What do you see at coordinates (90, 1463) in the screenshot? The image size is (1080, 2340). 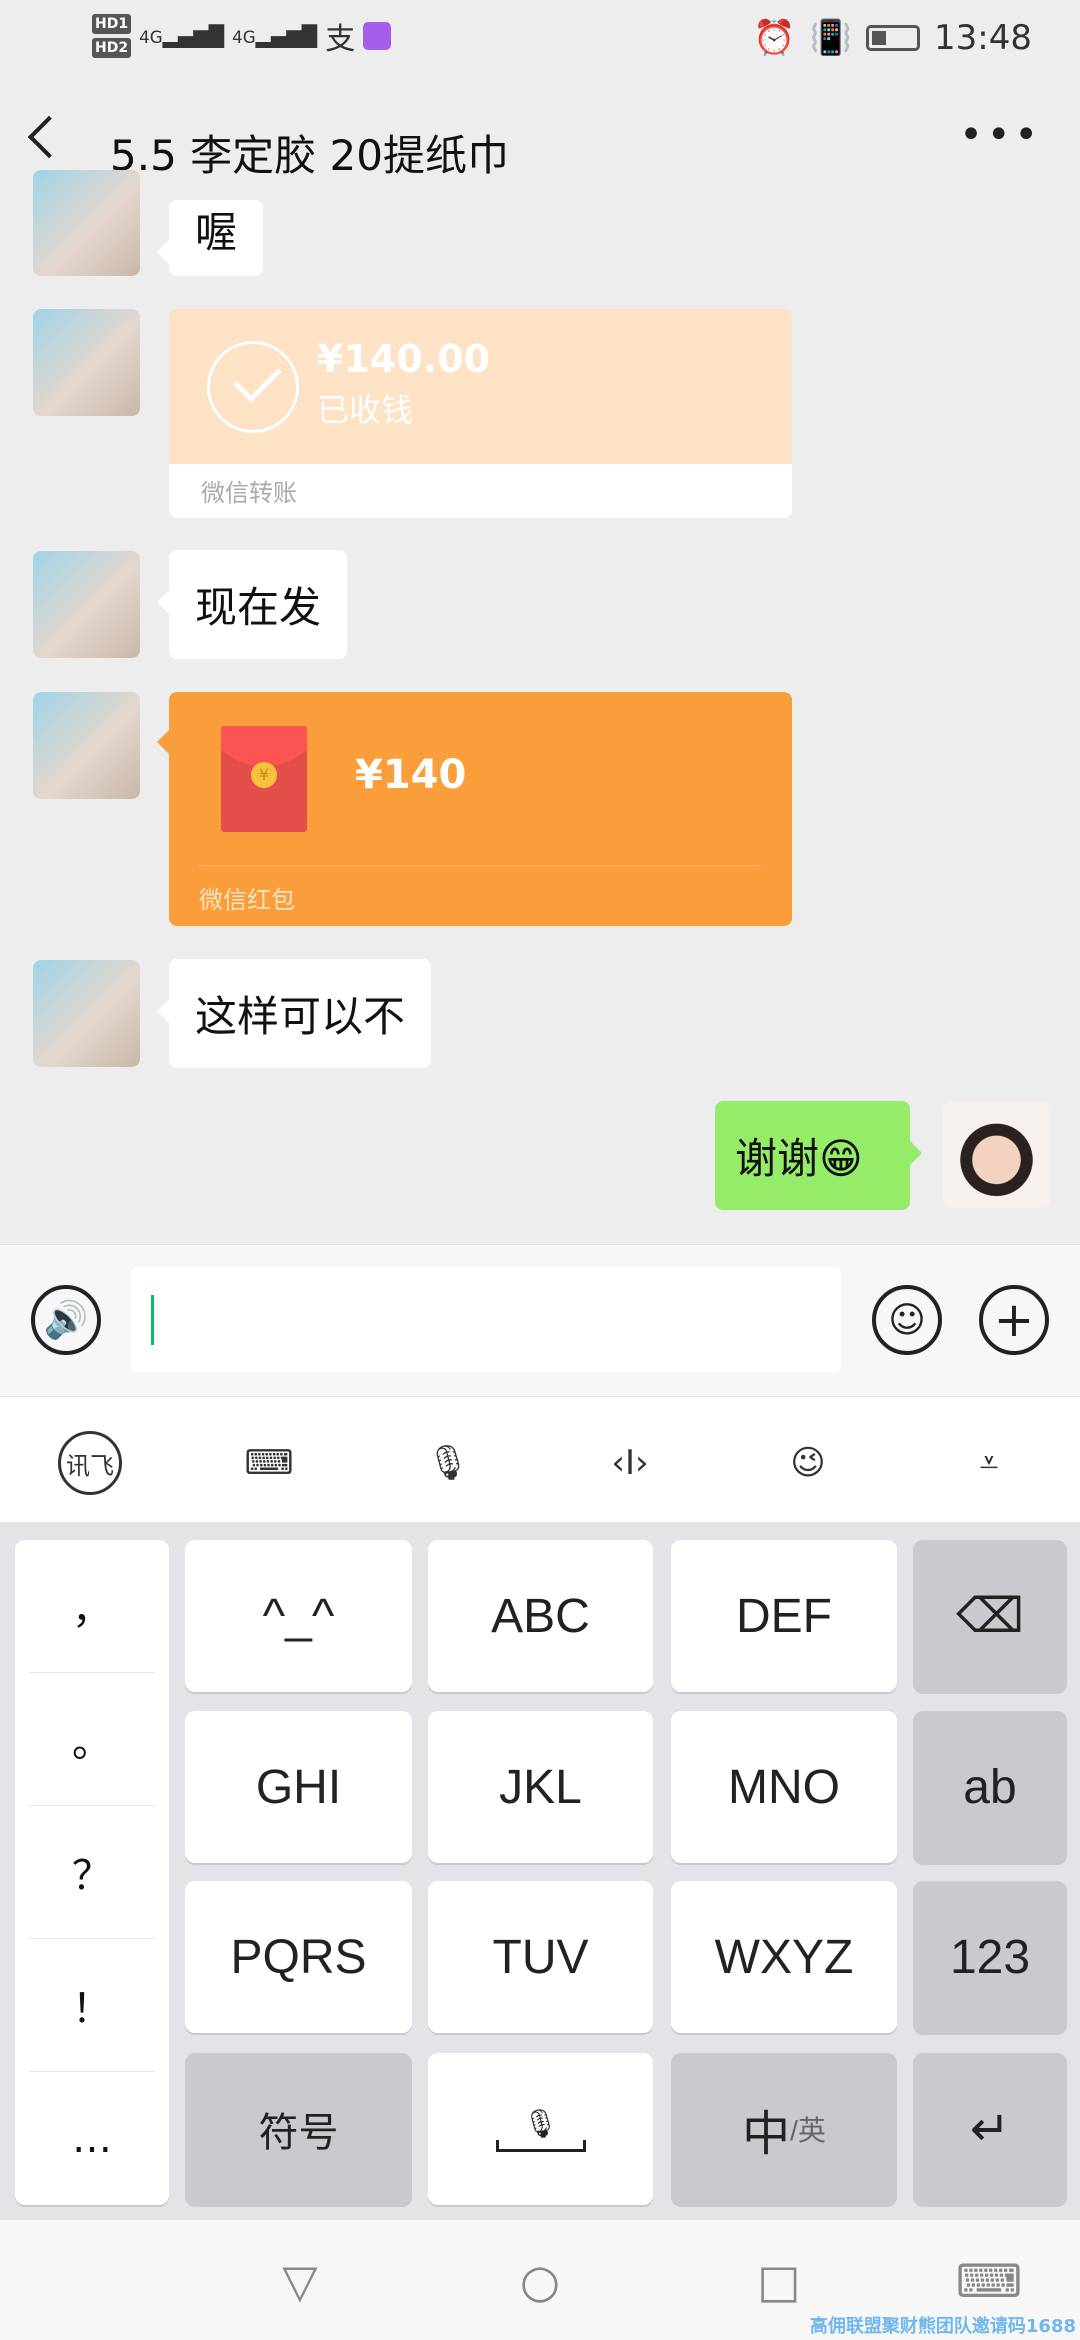 I see `ime-logo-icon: 讯飞` at bounding box center [90, 1463].